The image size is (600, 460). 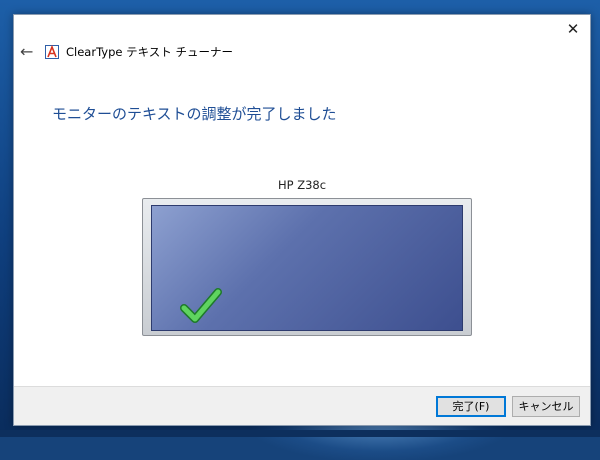 I want to click on back-arrow-icon: ←, so click(x=27, y=51).